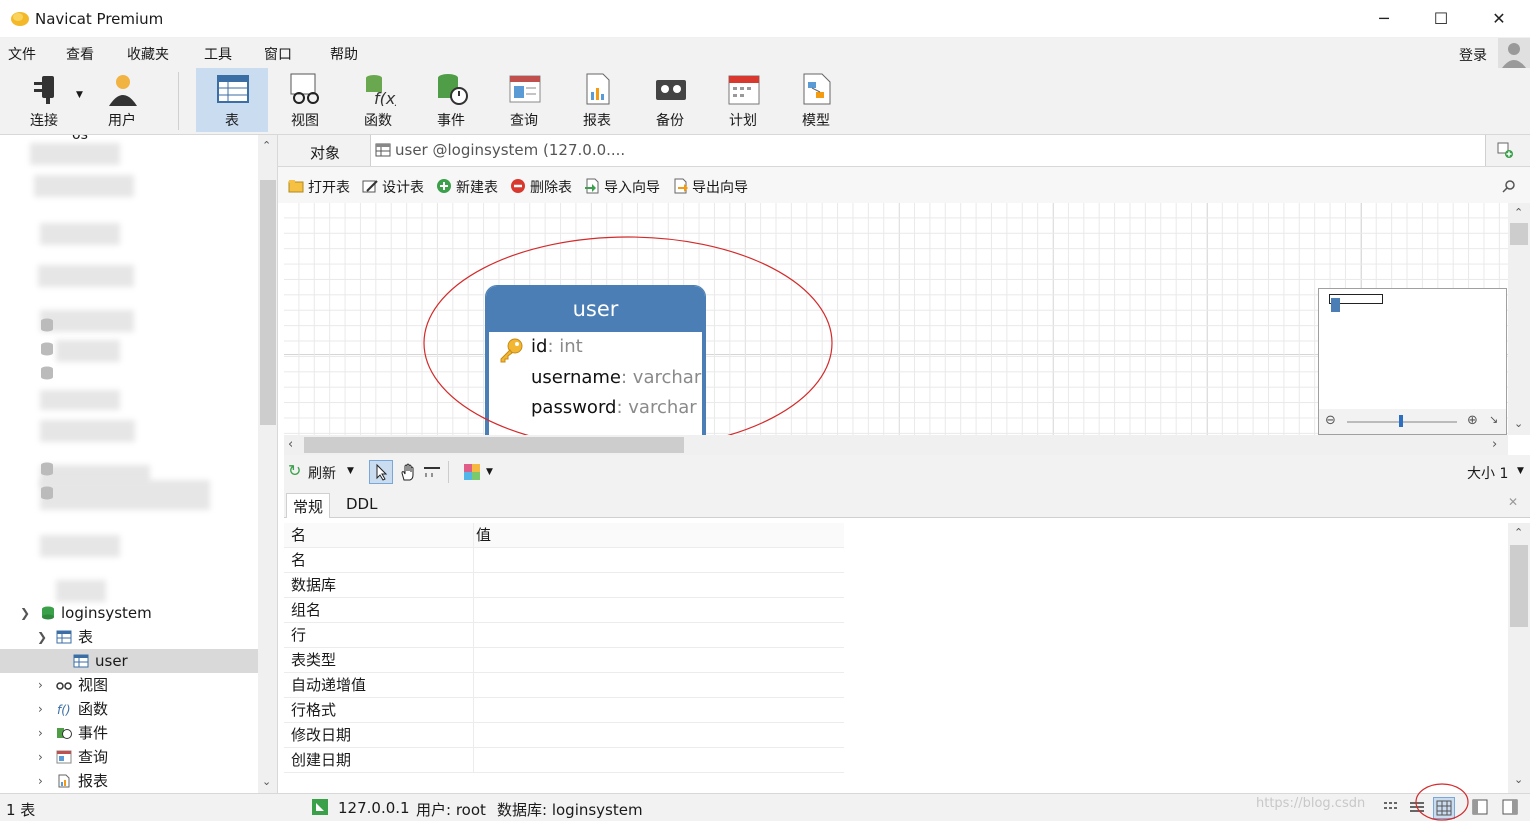  I want to click on user-label: 用户, so click(122, 121).